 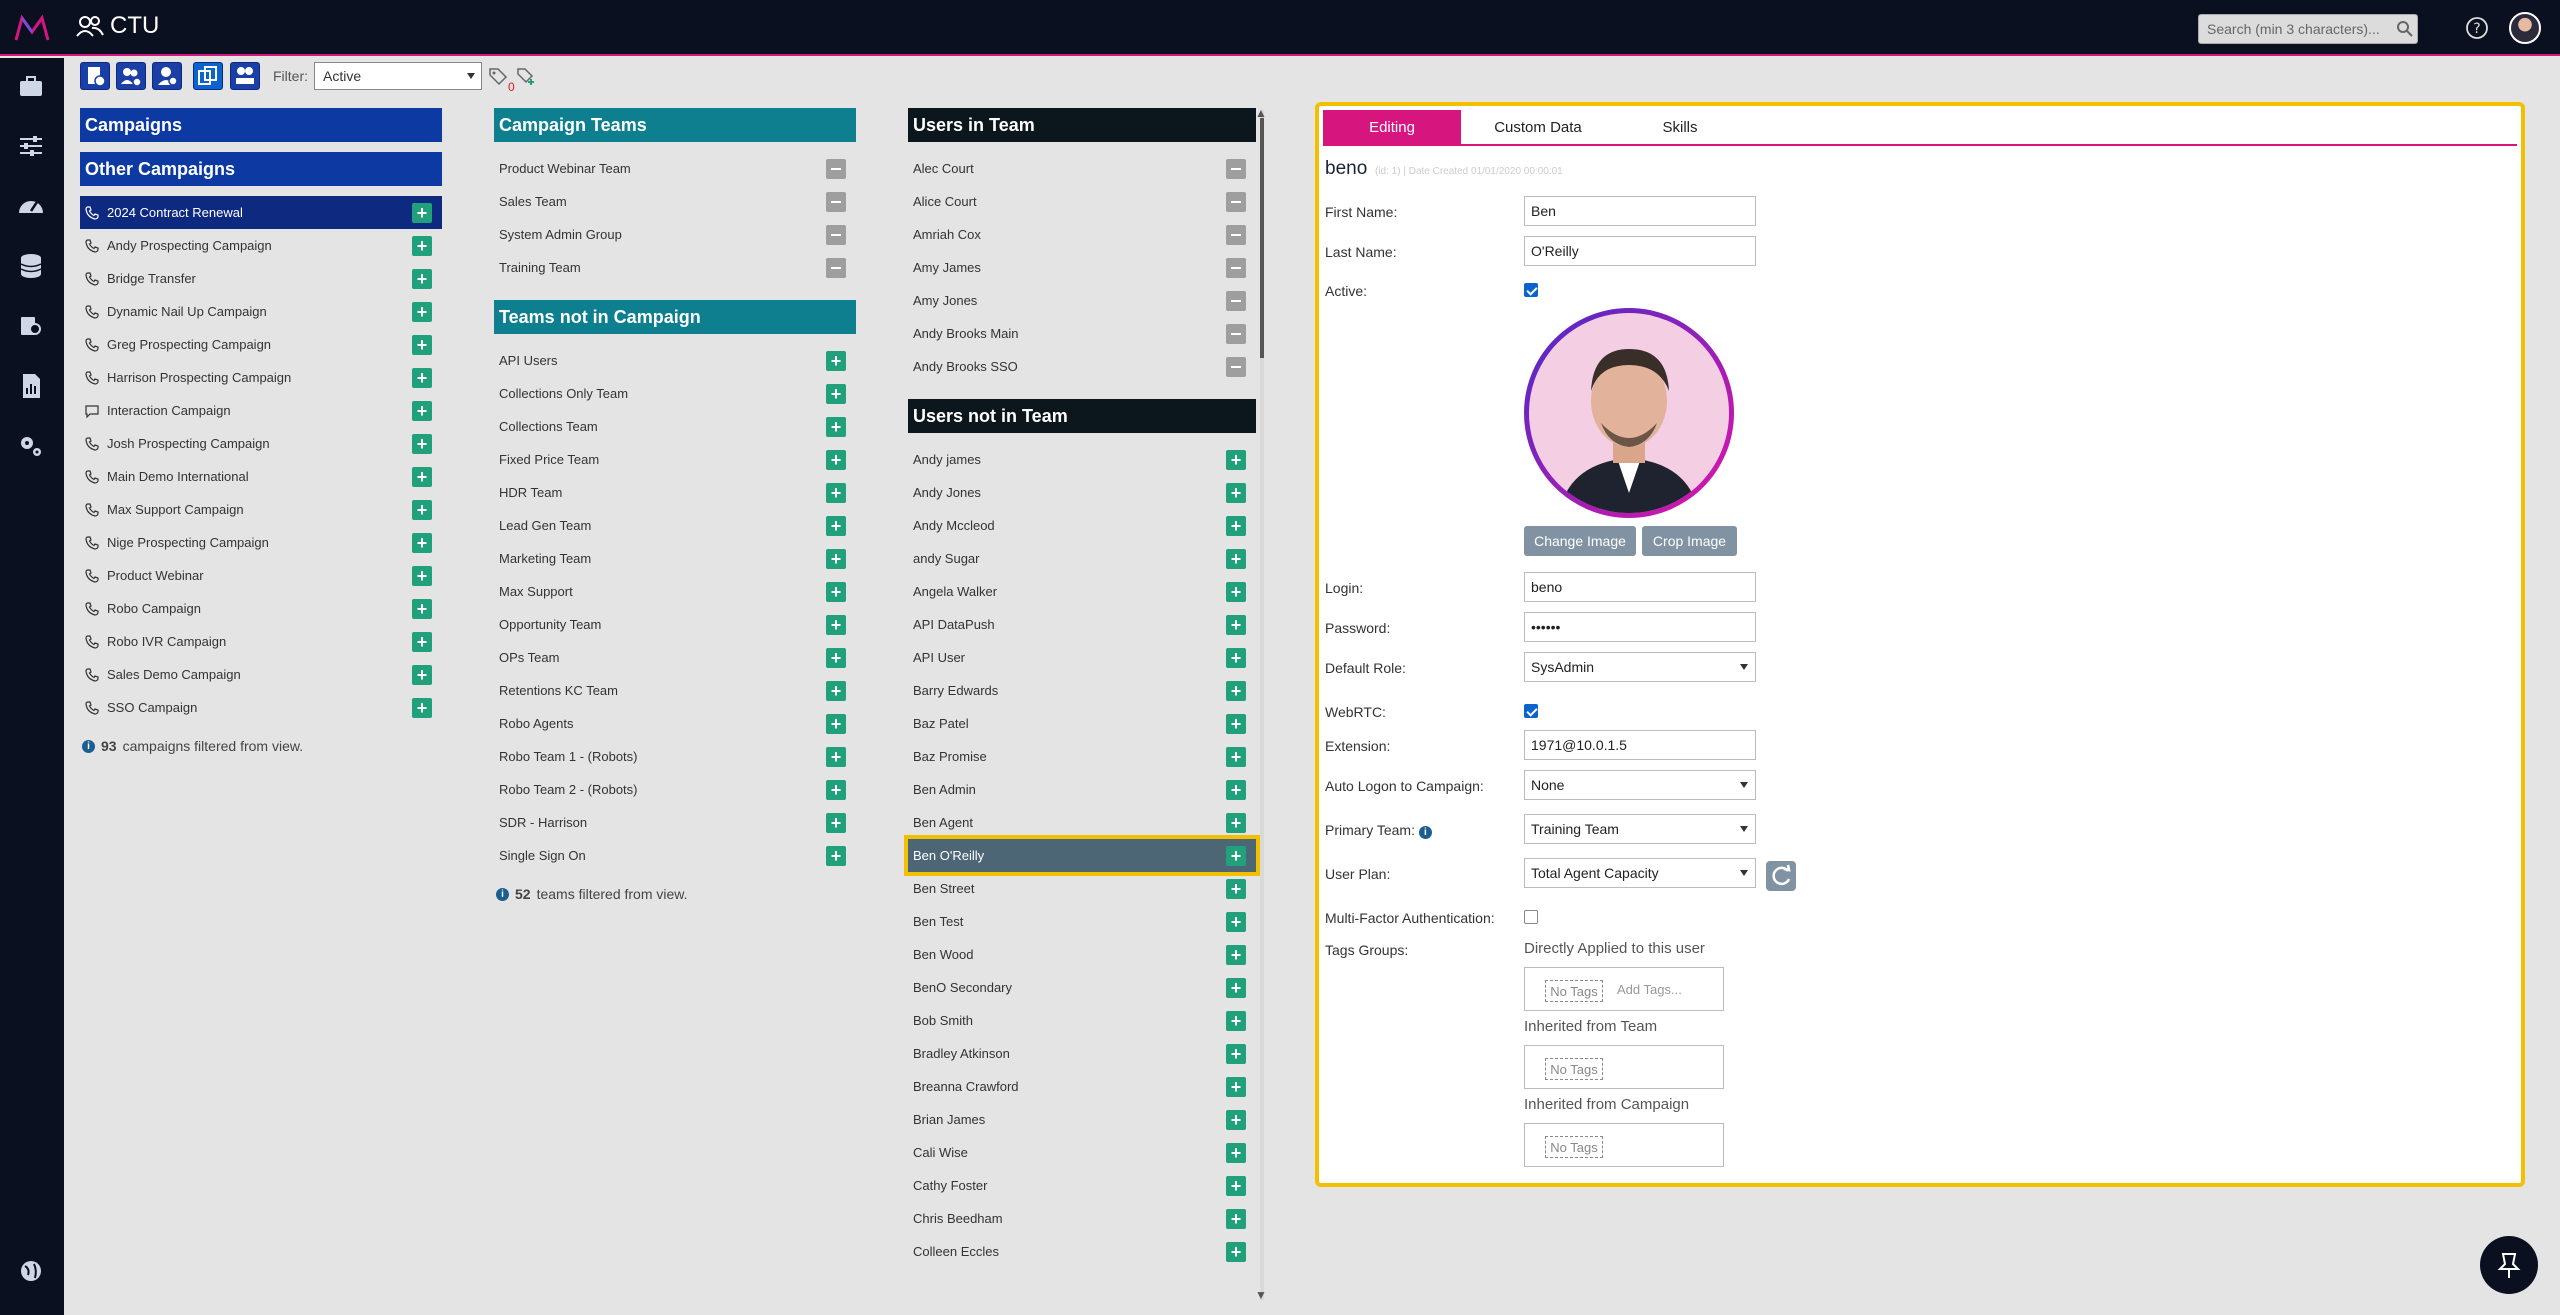 I want to click on available-team-item: Single Sign On +, so click(x=675, y=855).